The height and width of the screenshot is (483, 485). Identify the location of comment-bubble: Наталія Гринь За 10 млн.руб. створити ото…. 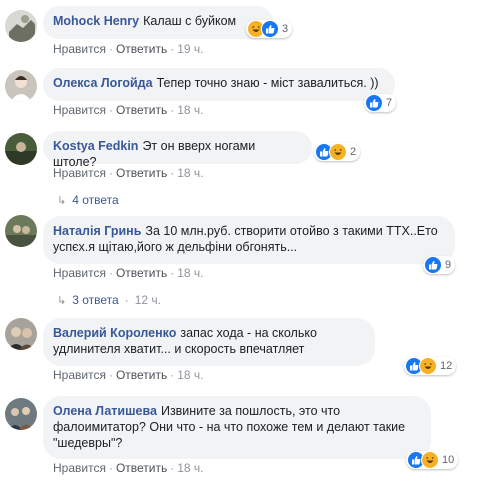
(249, 240).